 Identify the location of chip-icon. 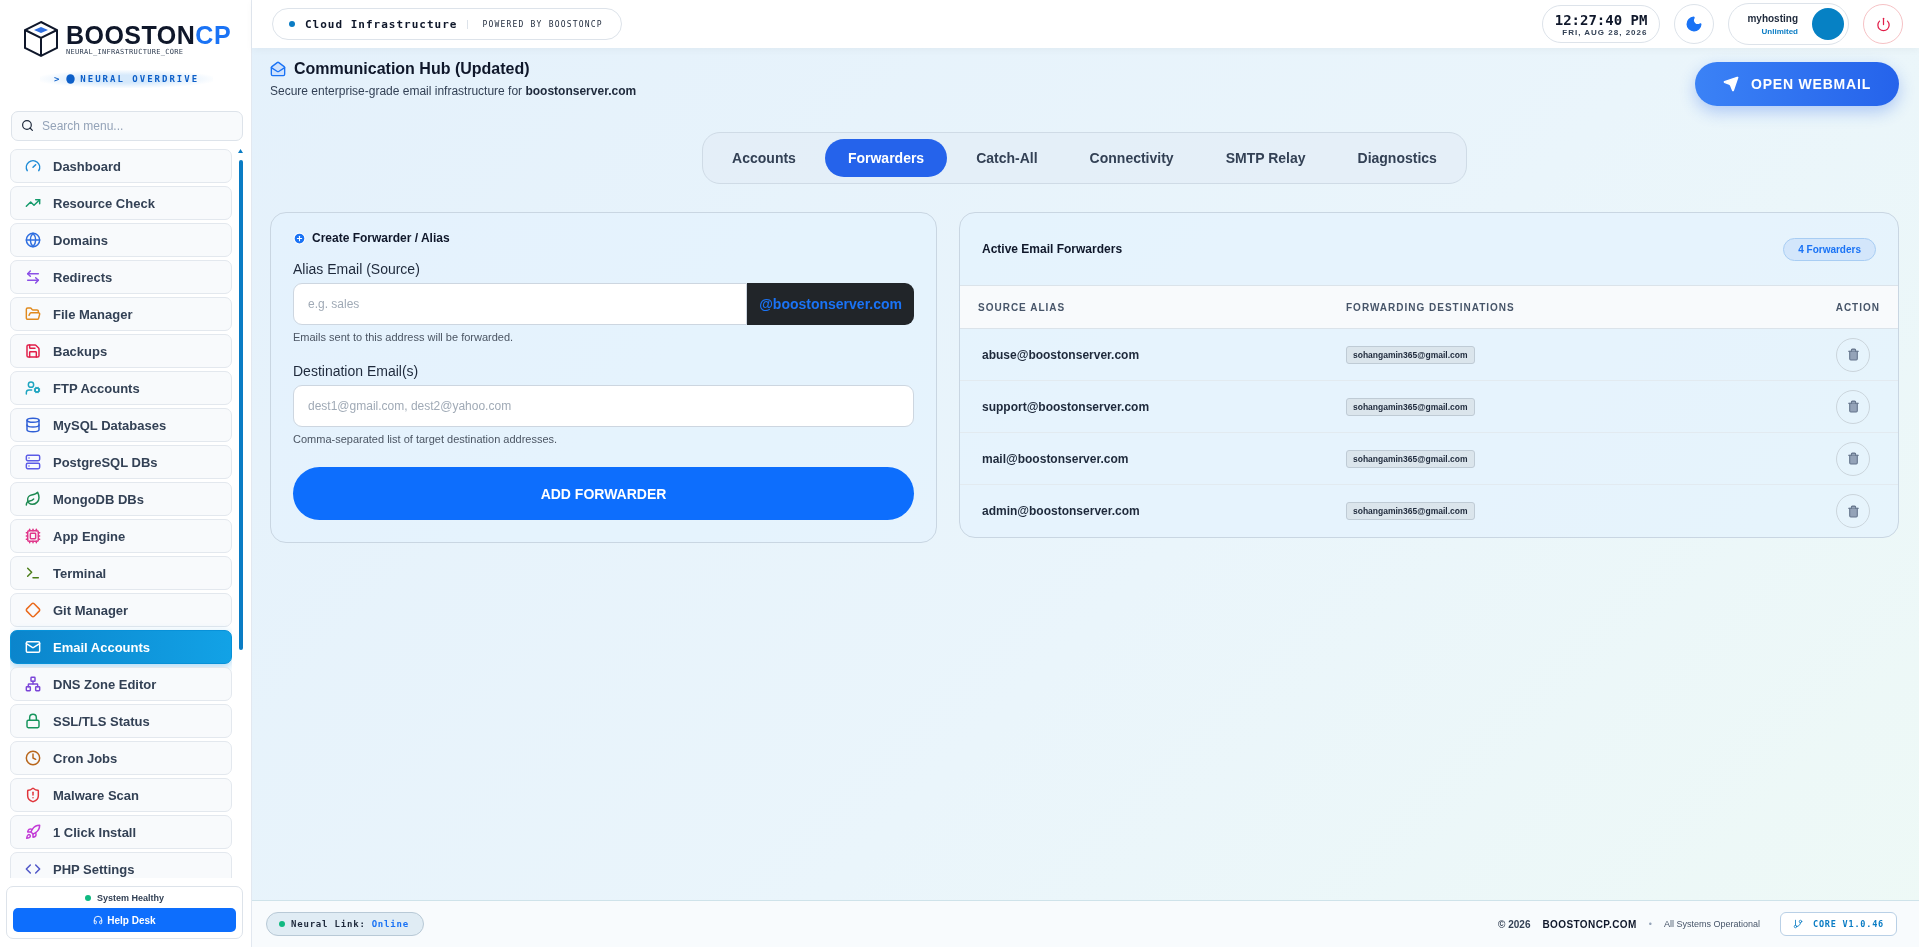
(33, 536).